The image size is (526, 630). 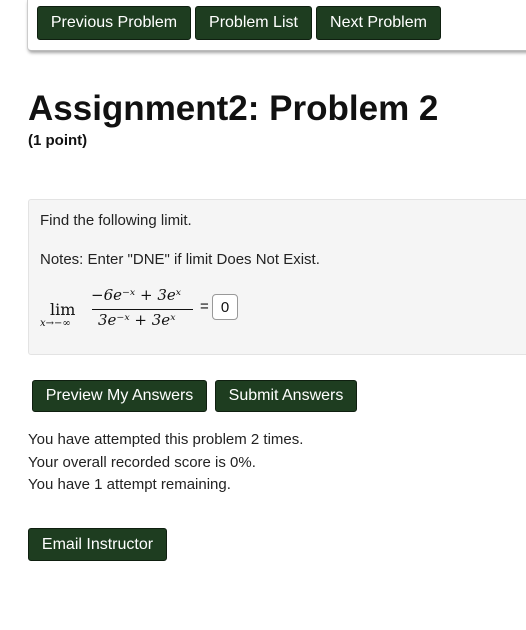 I want to click on limit-operator: lim, so click(x=63, y=309).